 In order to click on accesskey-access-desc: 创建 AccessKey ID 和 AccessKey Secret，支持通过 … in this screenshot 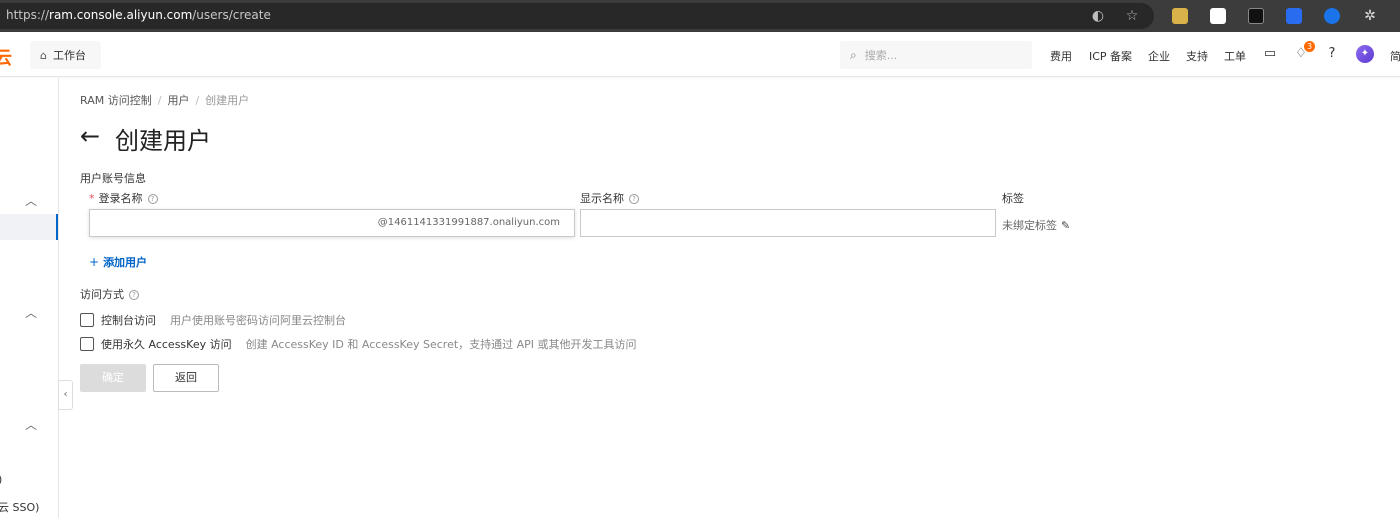, I will do `click(441, 344)`.